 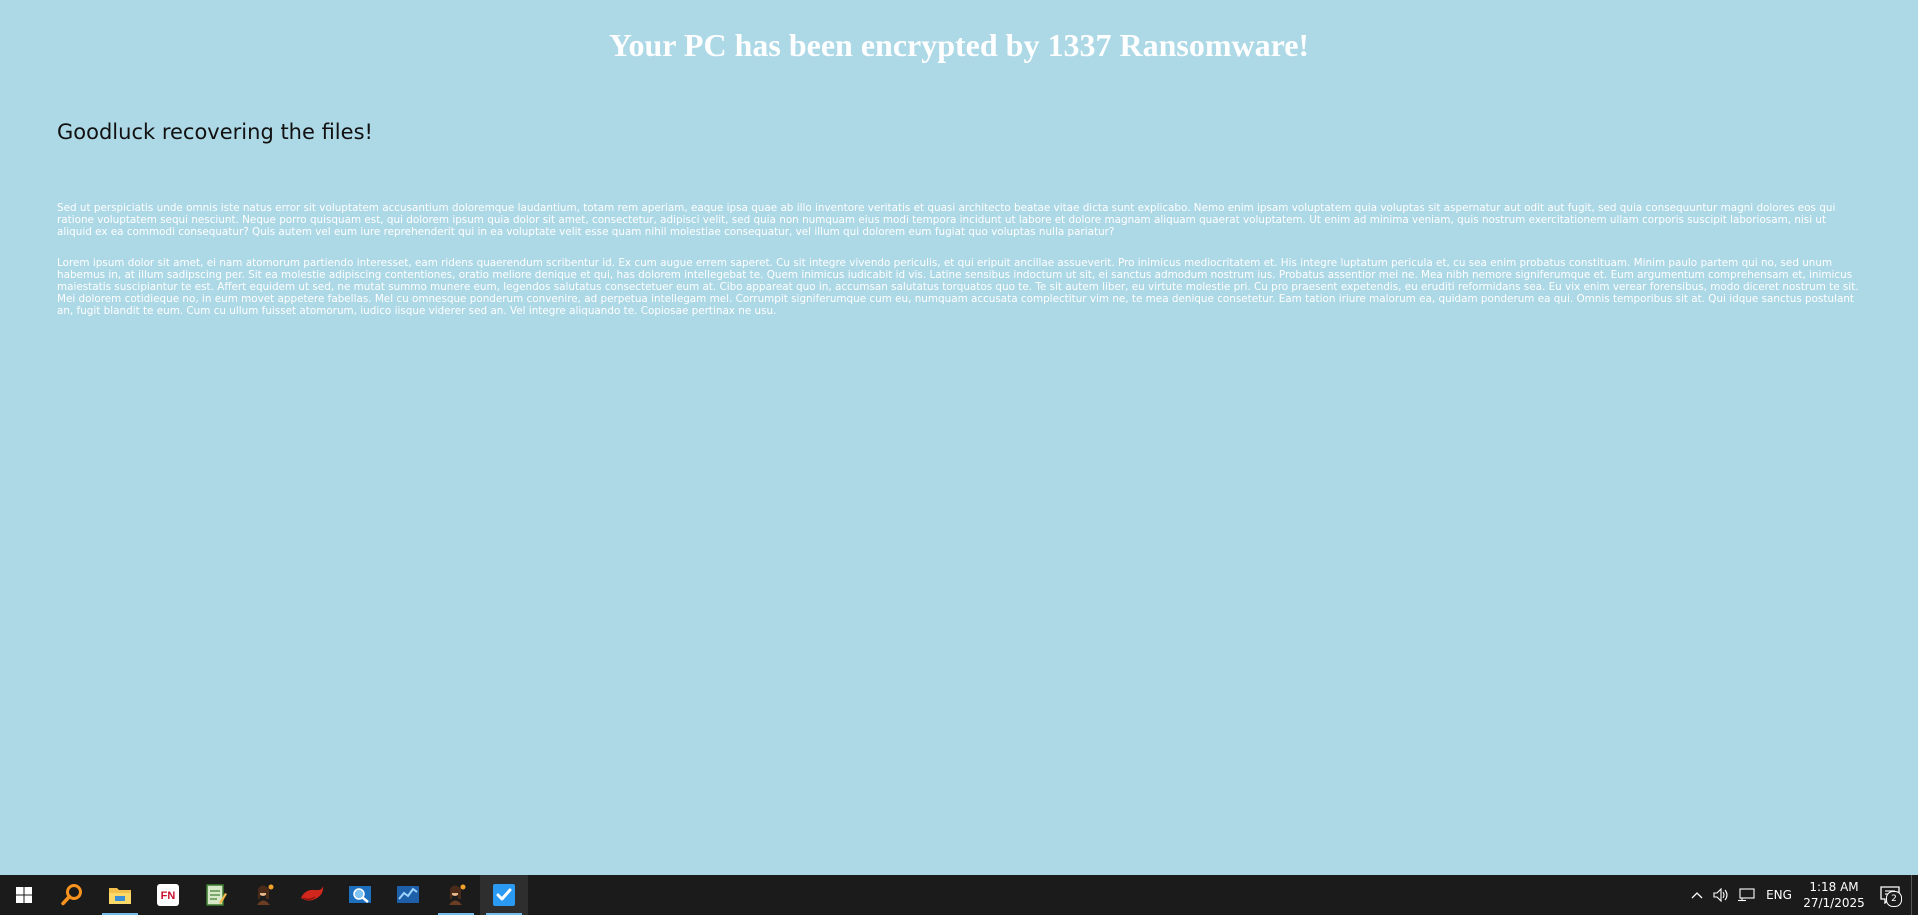 I want to click on network-icon, so click(x=1746, y=895).